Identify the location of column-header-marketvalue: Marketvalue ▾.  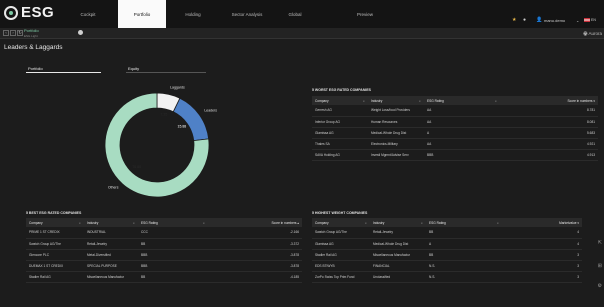
(542, 222).